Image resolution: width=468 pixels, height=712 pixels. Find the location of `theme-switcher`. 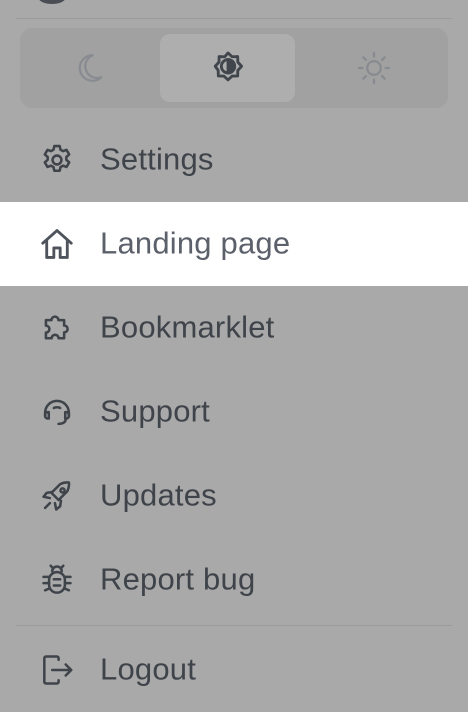

theme-switcher is located at coordinates (234, 68).